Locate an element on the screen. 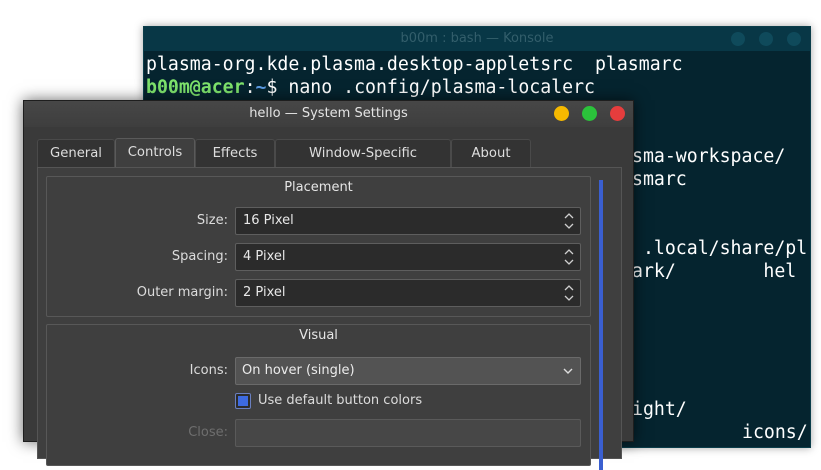 The image size is (821, 470). icons-dropdown: On hover (single) is located at coordinates (408, 371).